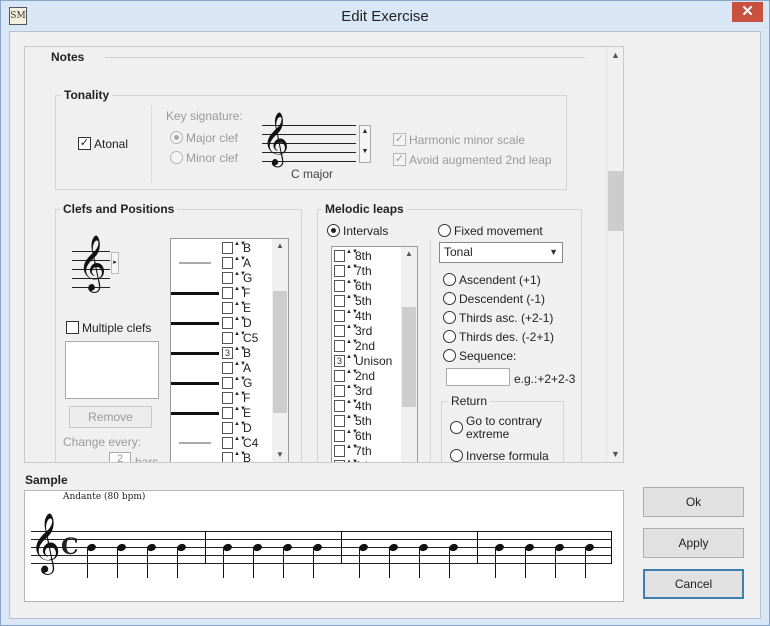 This screenshot has height=626, width=770. Describe the element at coordinates (333, 230) in the screenshot. I see `intervals-radio` at that location.